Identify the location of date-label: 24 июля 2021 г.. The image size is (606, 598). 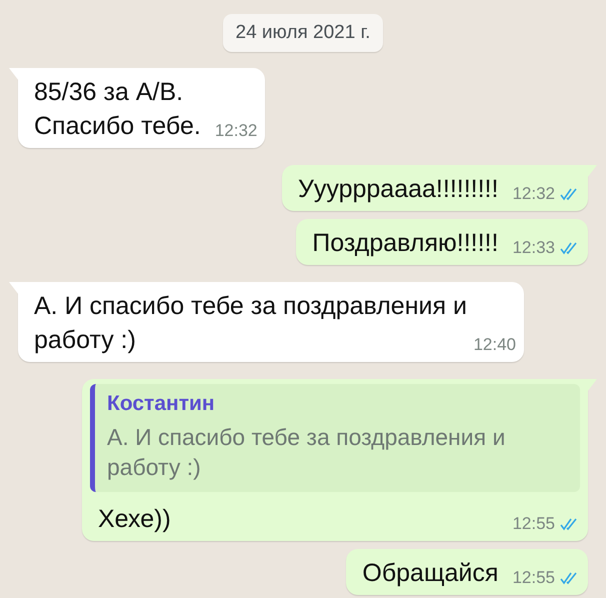
(303, 33).